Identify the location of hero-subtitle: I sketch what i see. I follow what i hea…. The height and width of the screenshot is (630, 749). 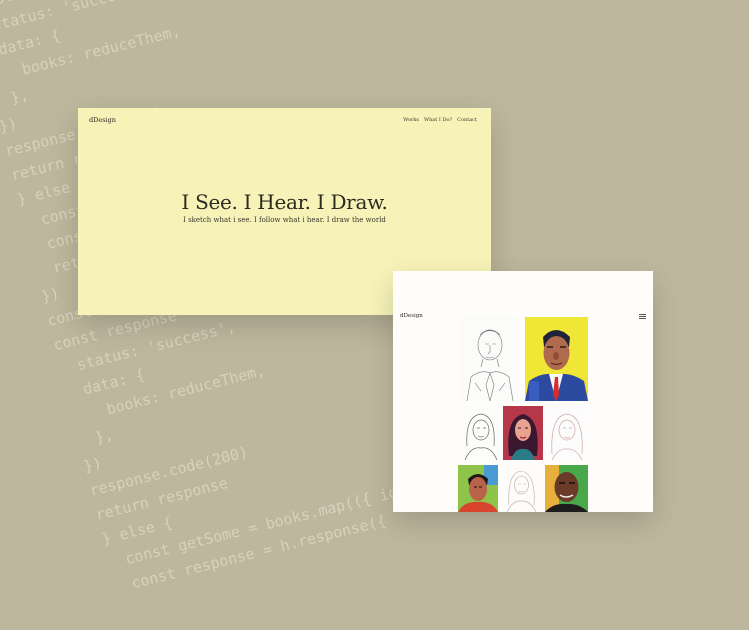
(284, 220).